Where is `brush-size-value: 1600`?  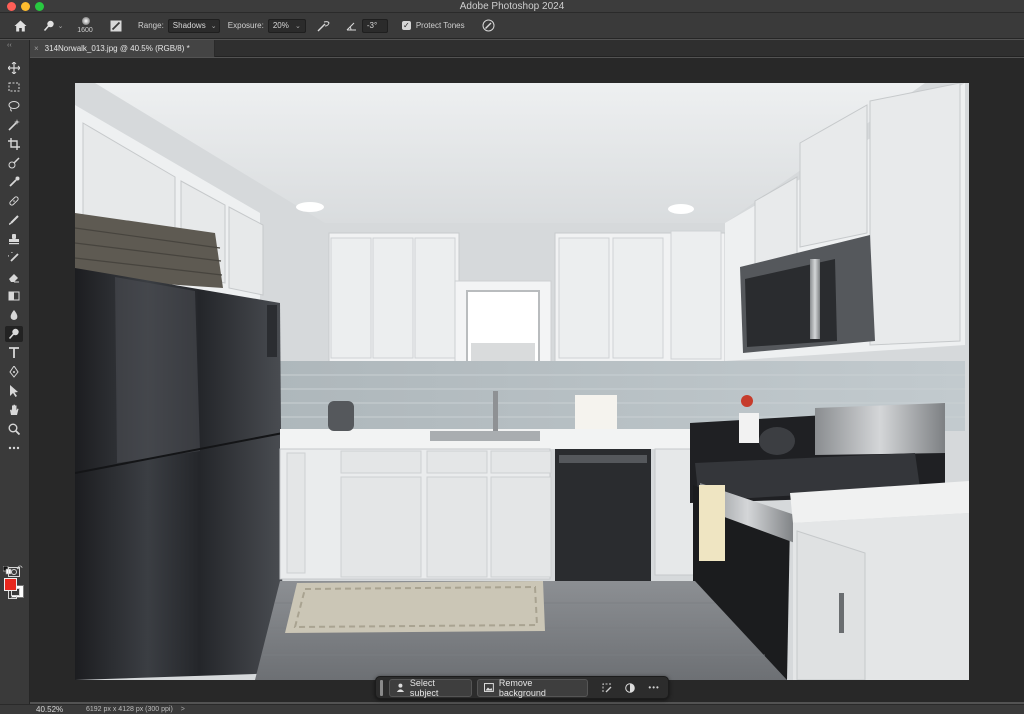
brush-size-value: 1600 is located at coordinates (85, 30).